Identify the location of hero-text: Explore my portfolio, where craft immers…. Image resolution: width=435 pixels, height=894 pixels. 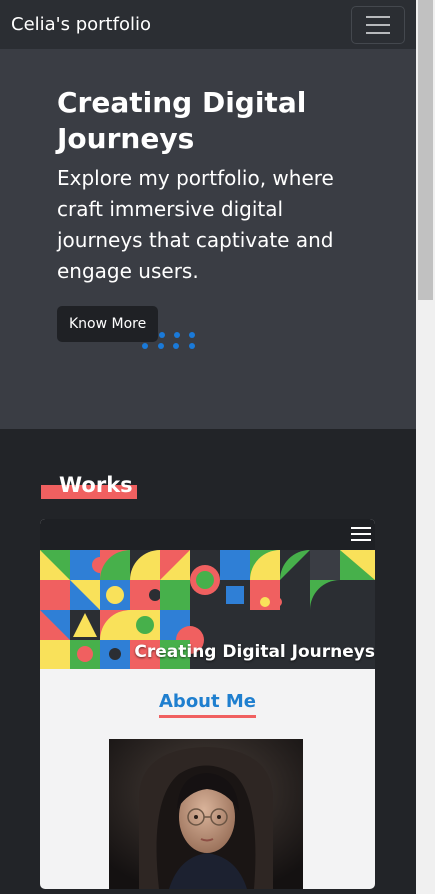
(195, 224).